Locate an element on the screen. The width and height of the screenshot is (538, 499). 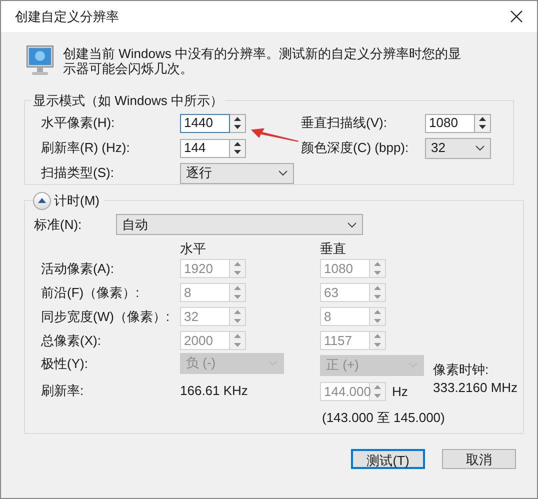
column-header: 水平 is located at coordinates (193, 248).